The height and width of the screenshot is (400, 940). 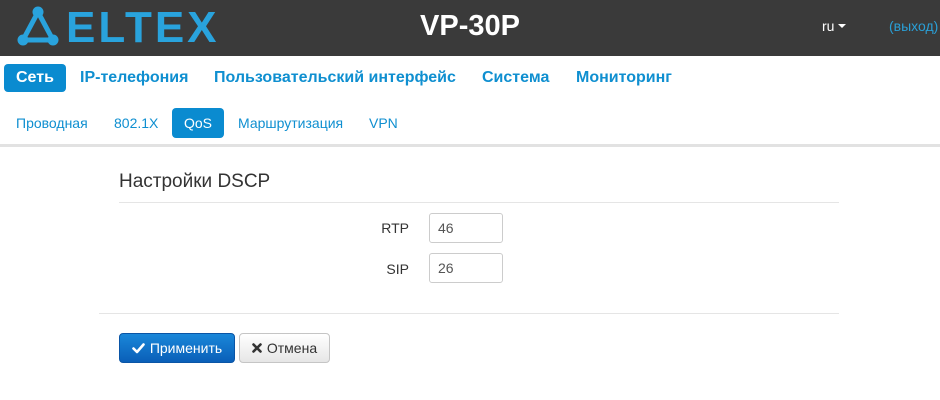 What do you see at coordinates (292, 348) in the screenshot?
I see `cancel-button-label: Отмена` at bounding box center [292, 348].